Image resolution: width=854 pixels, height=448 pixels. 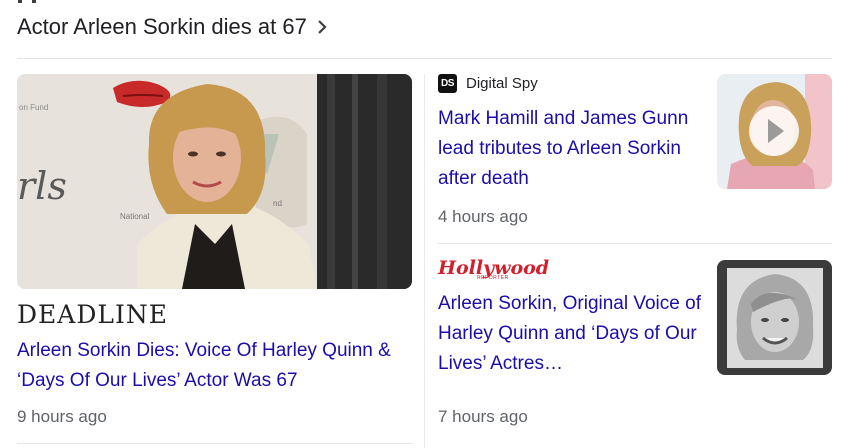 I want to click on story-header: Actor Arleen Sorkin dies at 67, so click(x=174, y=27).